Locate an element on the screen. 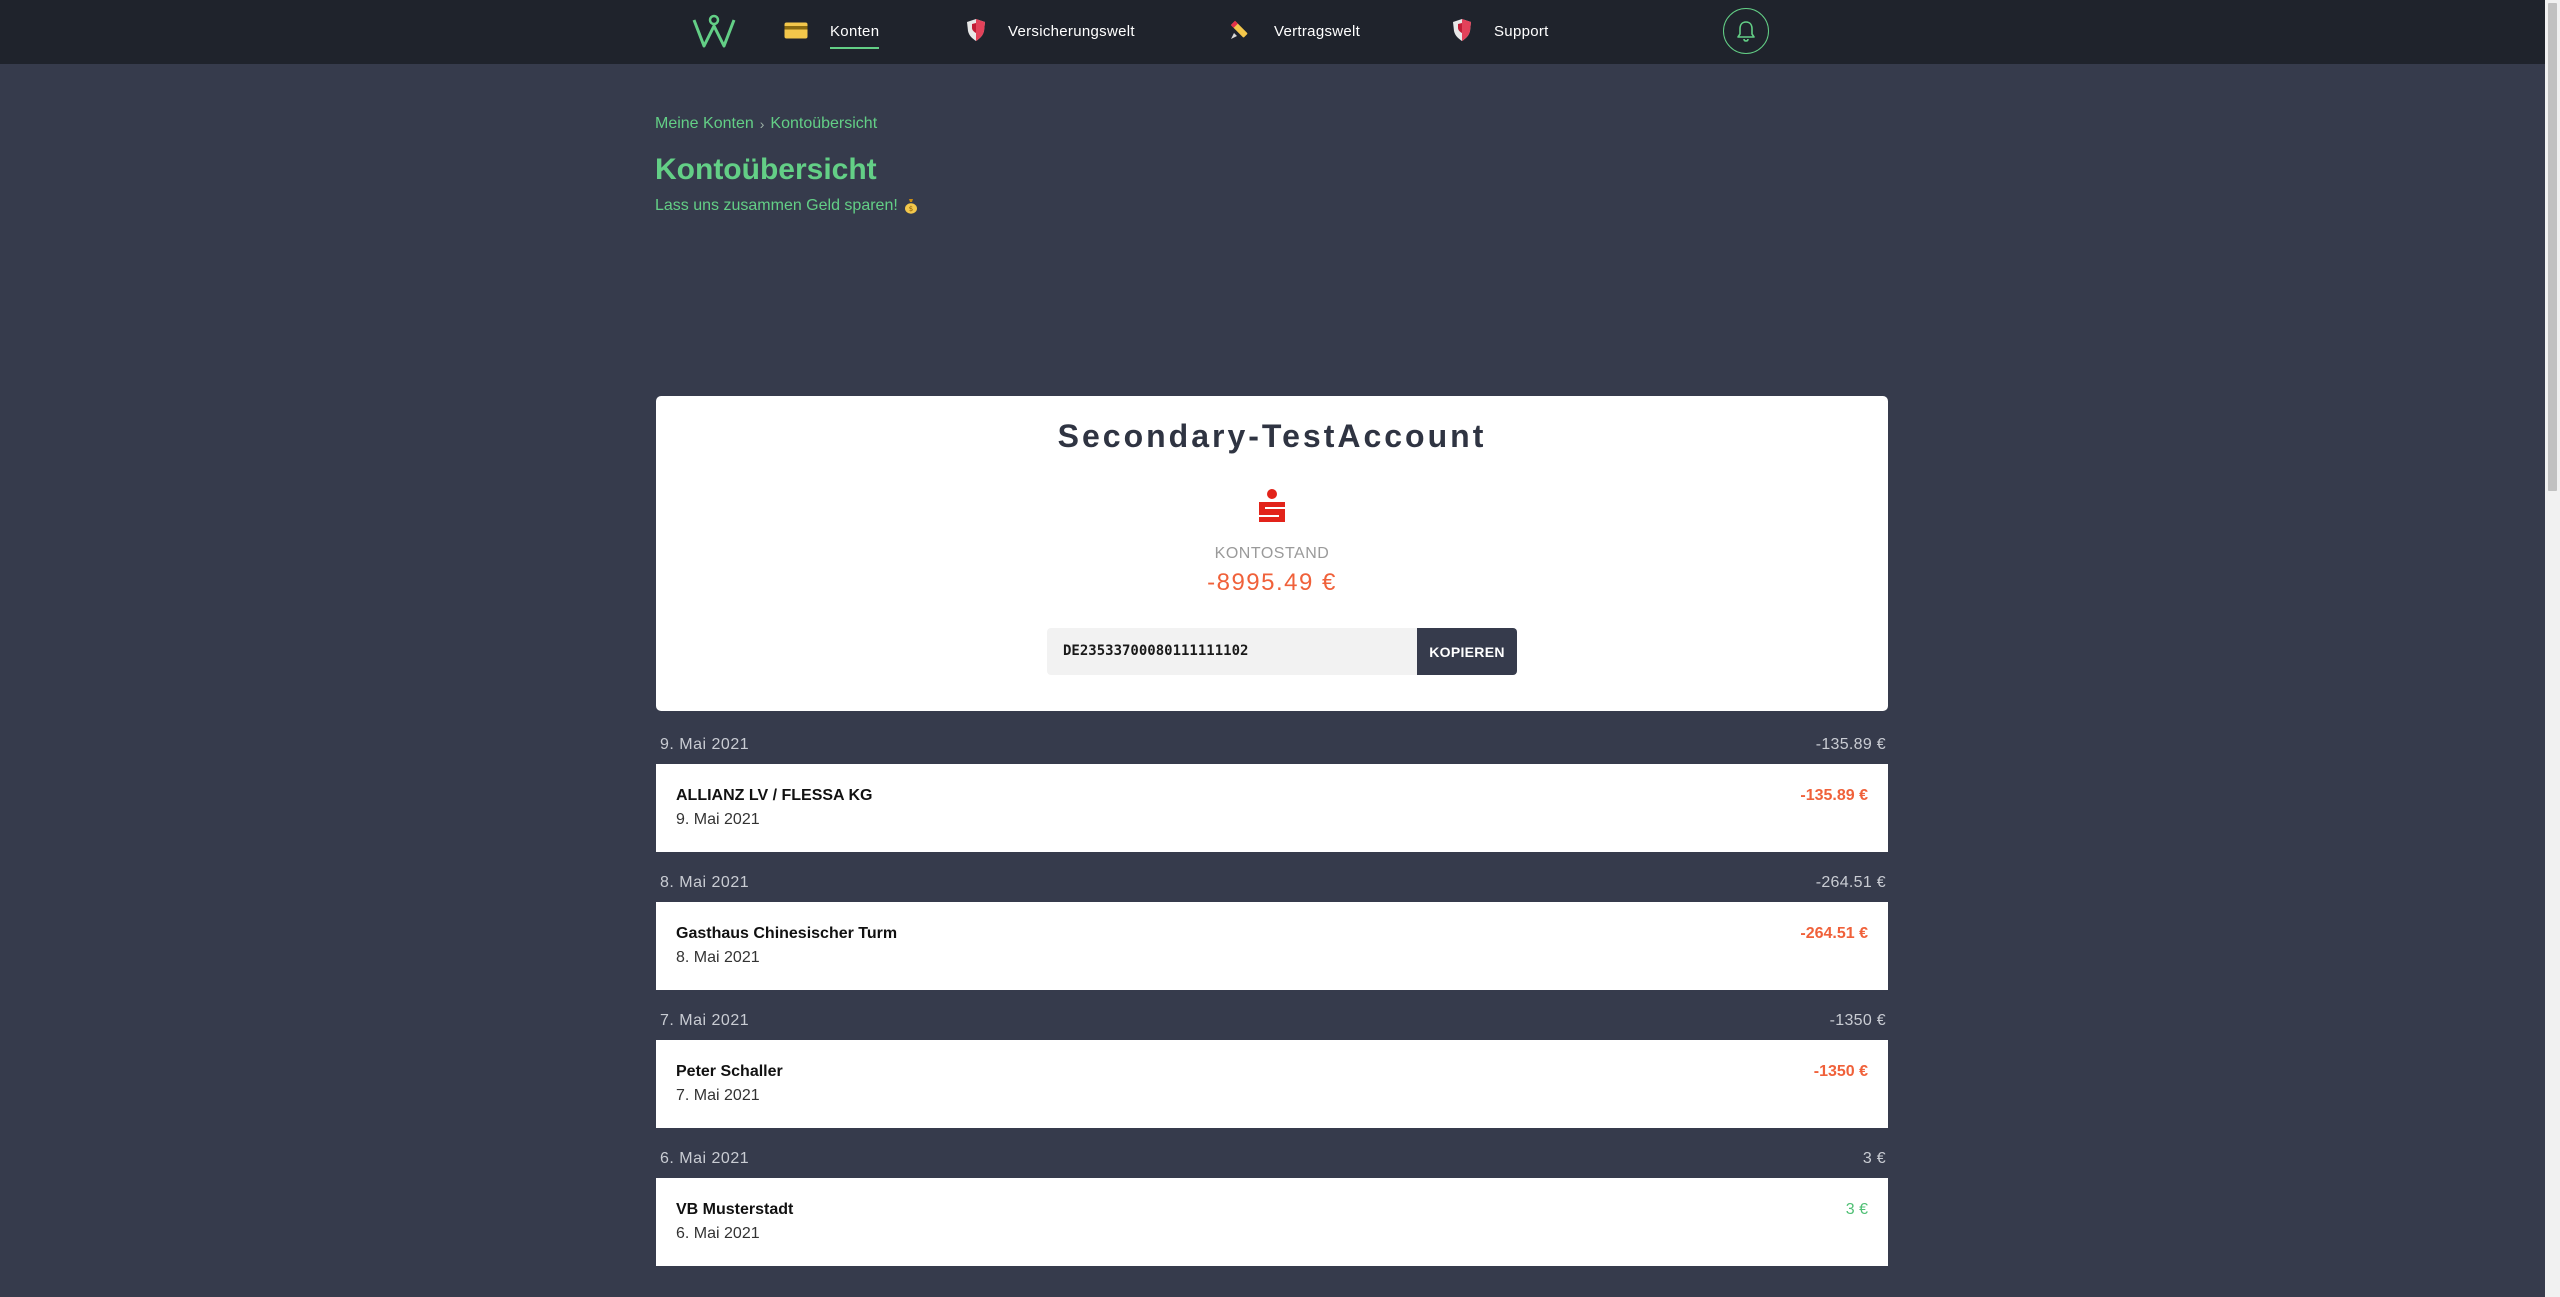 Image resolution: width=2560 pixels, height=1297 pixels. nav-label-vertragswelt: Vertragswelt is located at coordinates (1317, 31).